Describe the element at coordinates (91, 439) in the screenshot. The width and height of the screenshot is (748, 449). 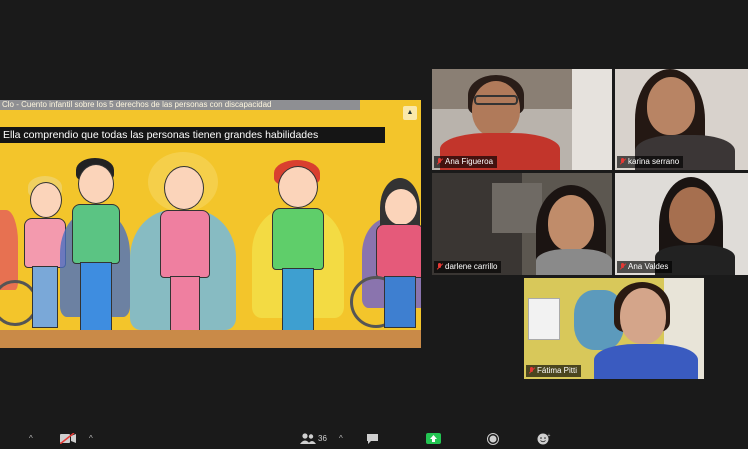
I see `video-options-chevron-icon: ^` at that location.